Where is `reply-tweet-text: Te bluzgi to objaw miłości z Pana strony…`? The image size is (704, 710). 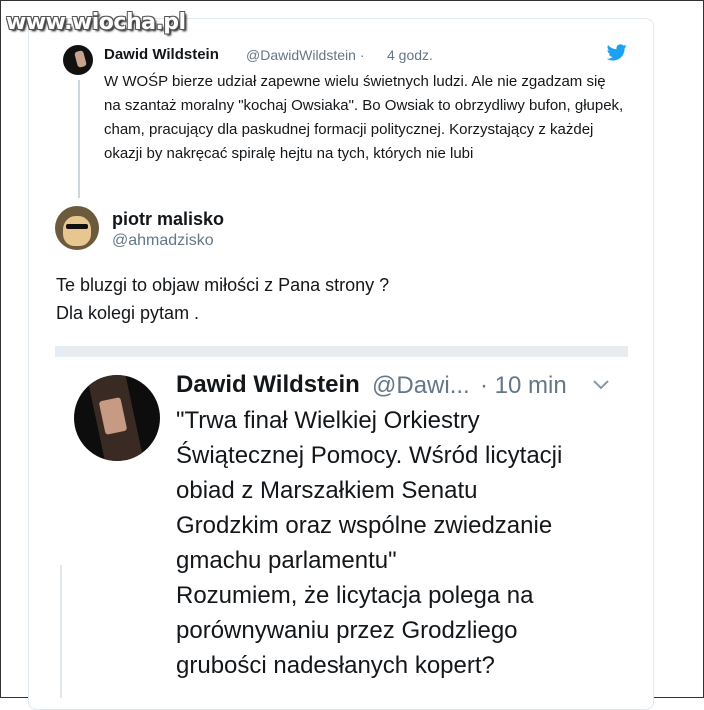 reply-tweet-text: Te bluzgi to objaw miłości z Pana strony… is located at coordinates (222, 299).